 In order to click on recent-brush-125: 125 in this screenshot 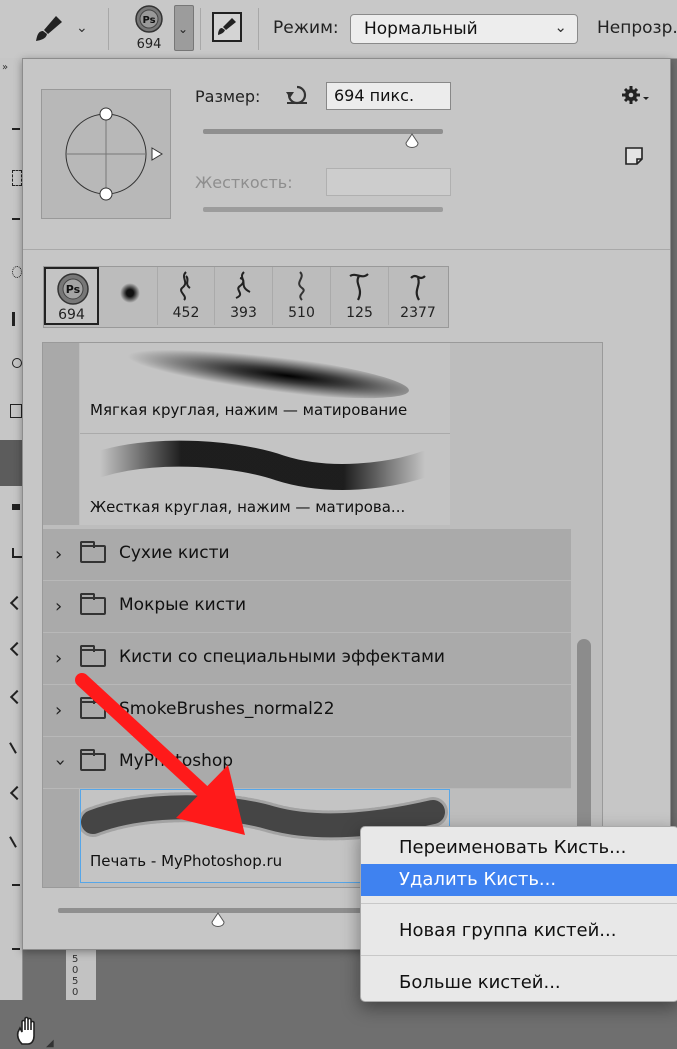, I will do `click(360, 296)`.